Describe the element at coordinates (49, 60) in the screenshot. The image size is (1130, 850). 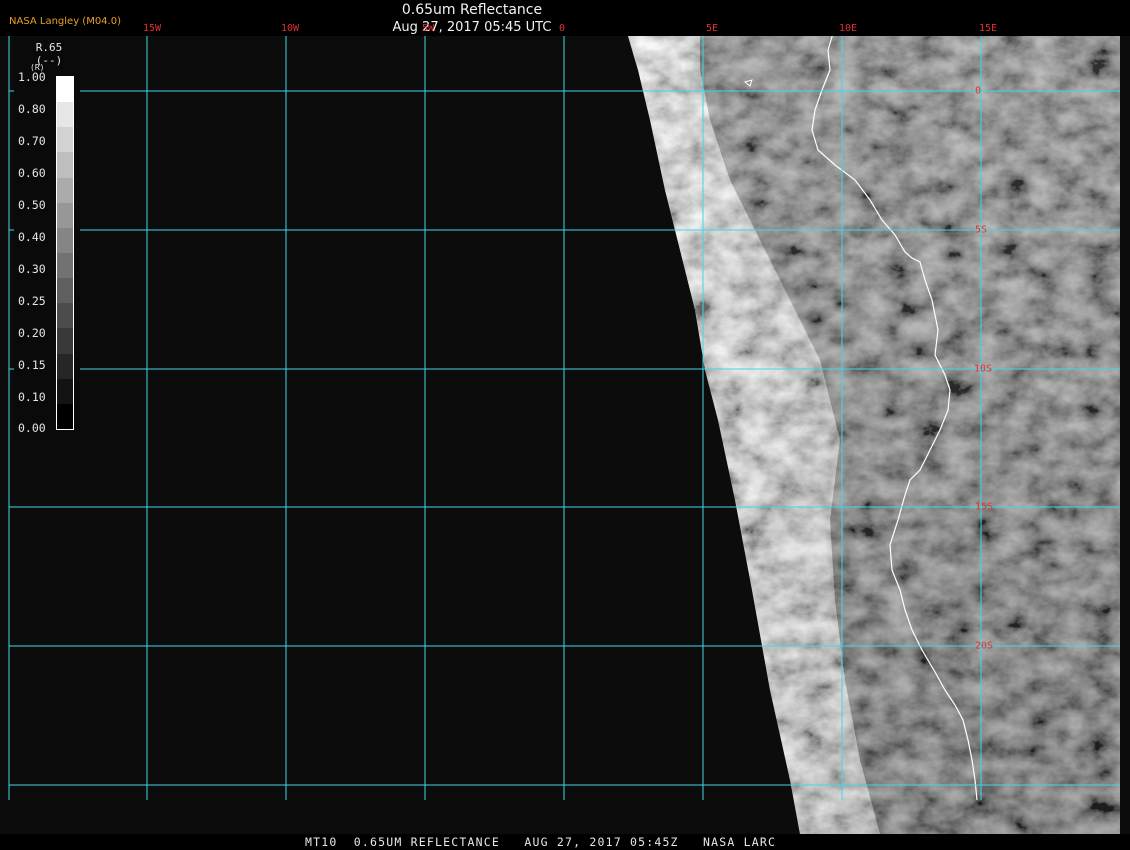
I see `legend-units: (--)` at that location.